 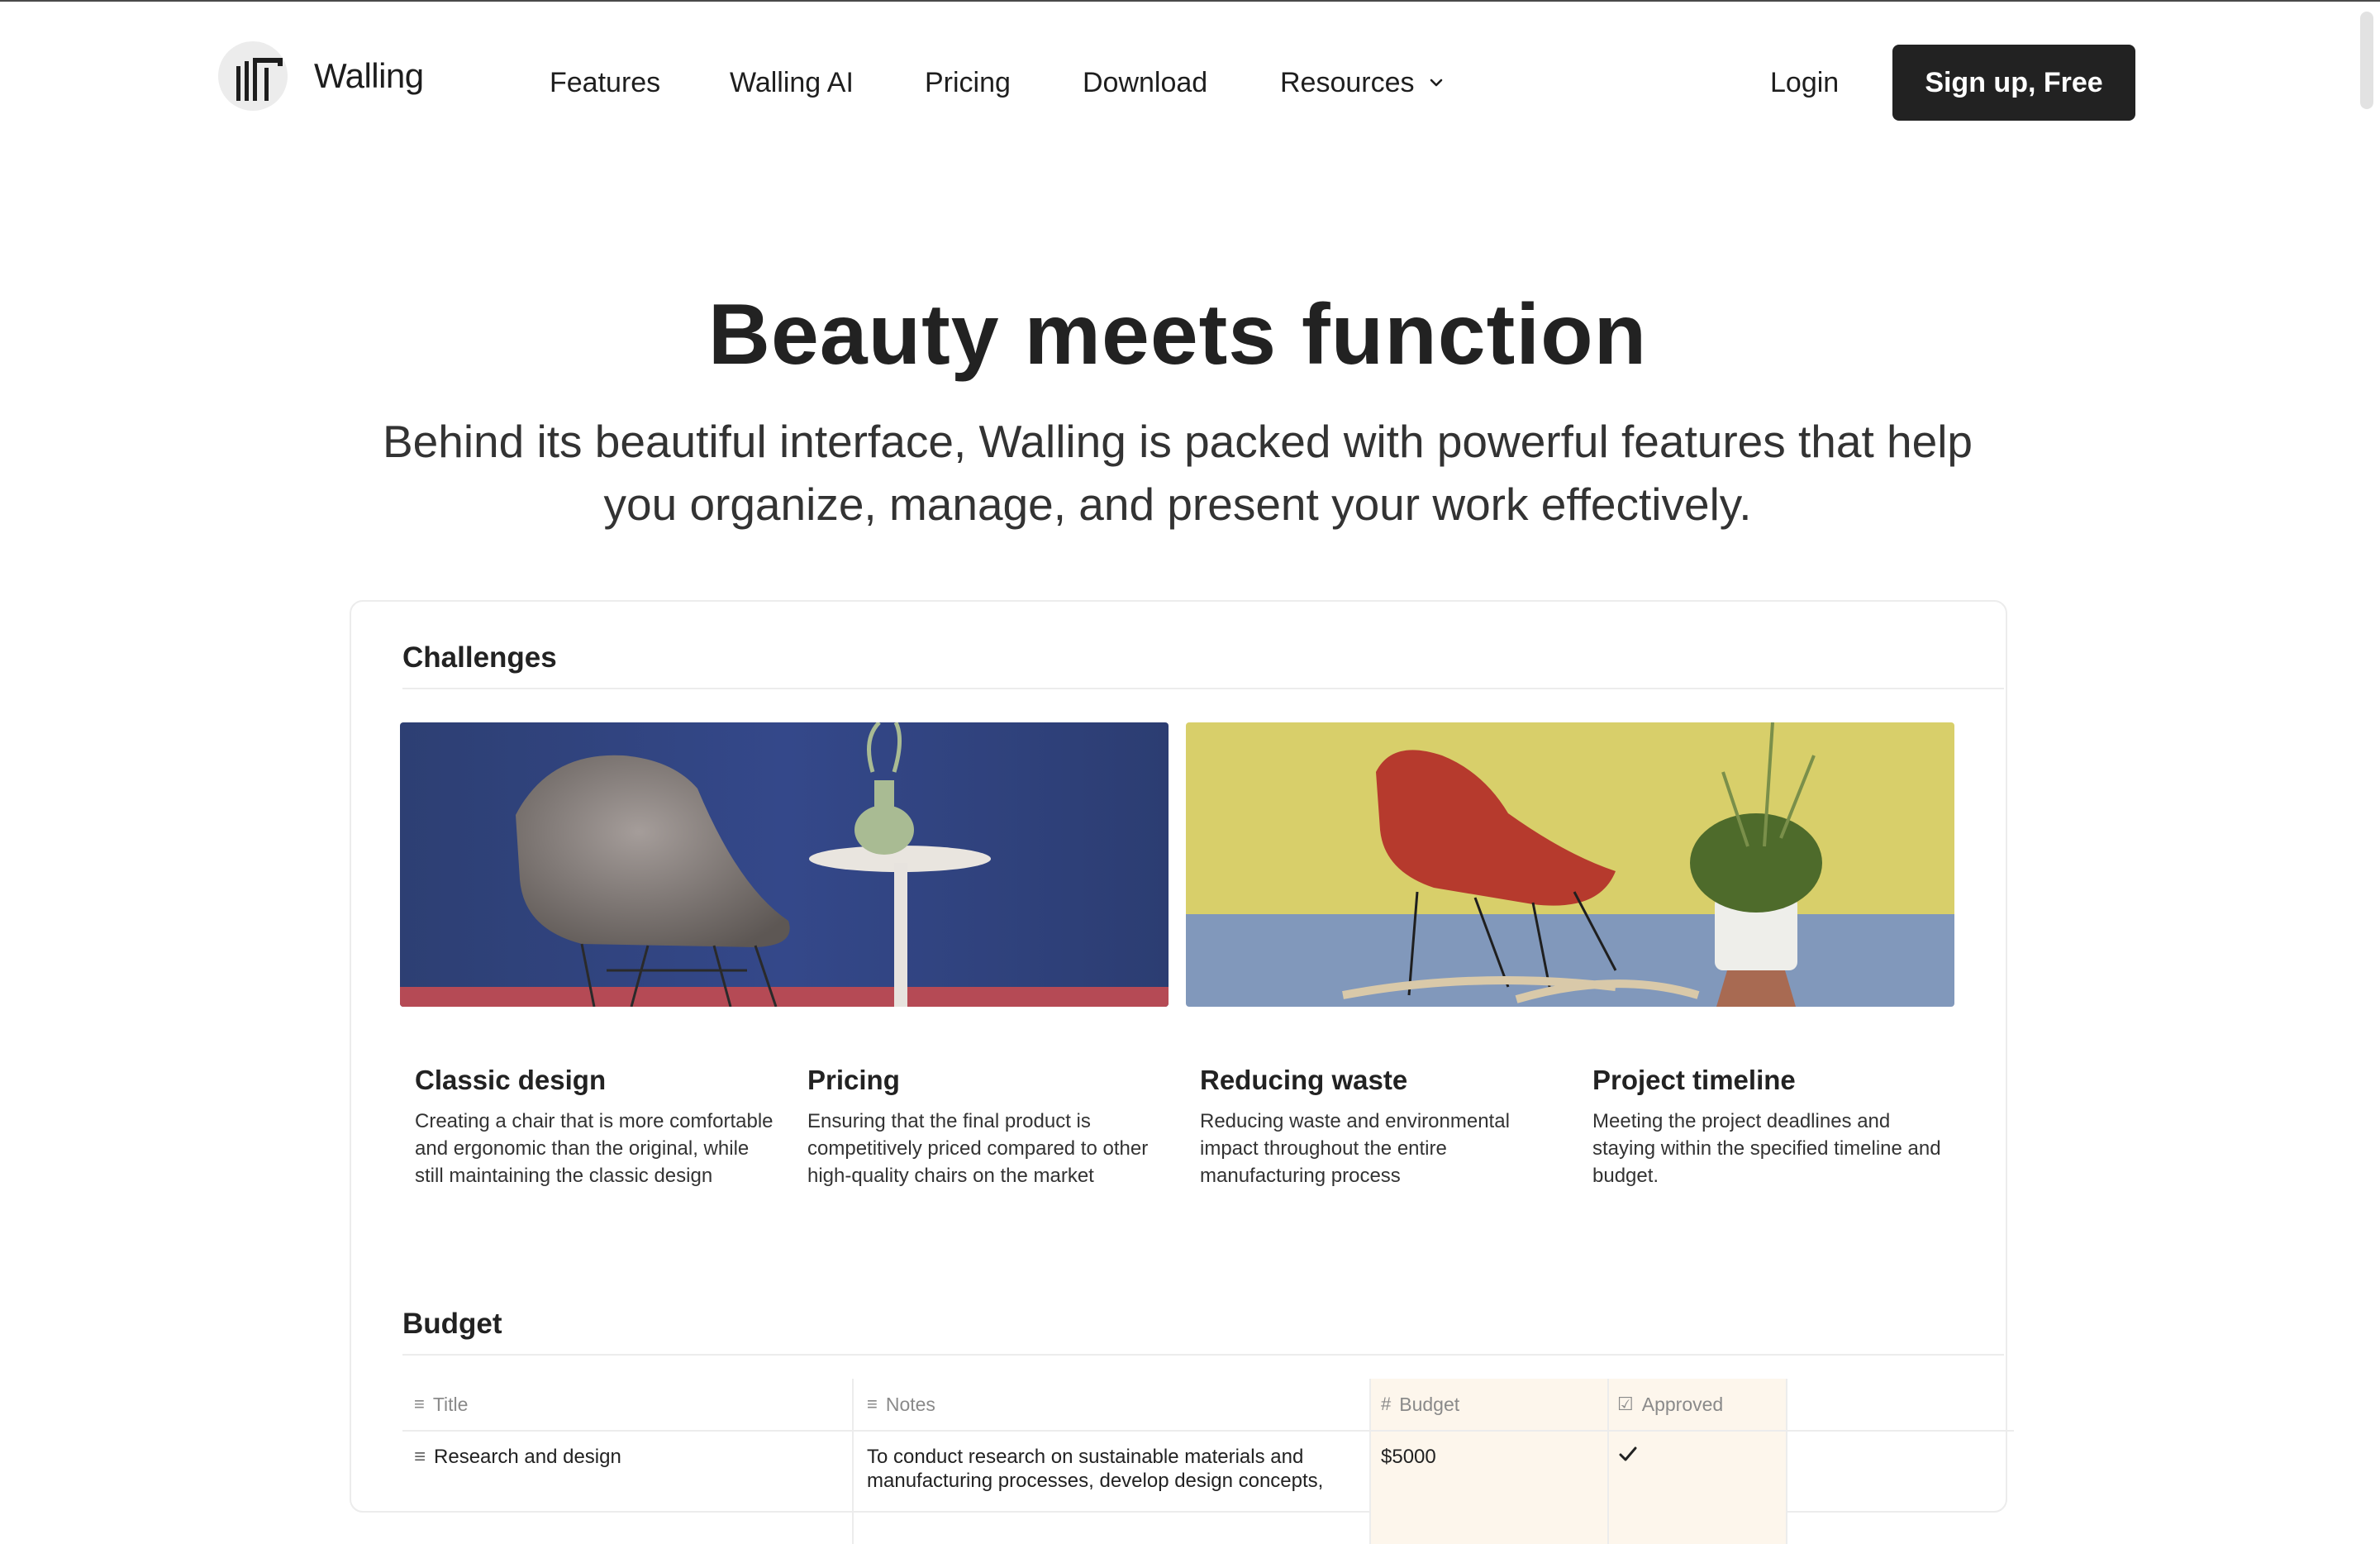 What do you see at coordinates (479, 658) in the screenshot?
I see `challenges-heading: Challenges` at bounding box center [479, 658].